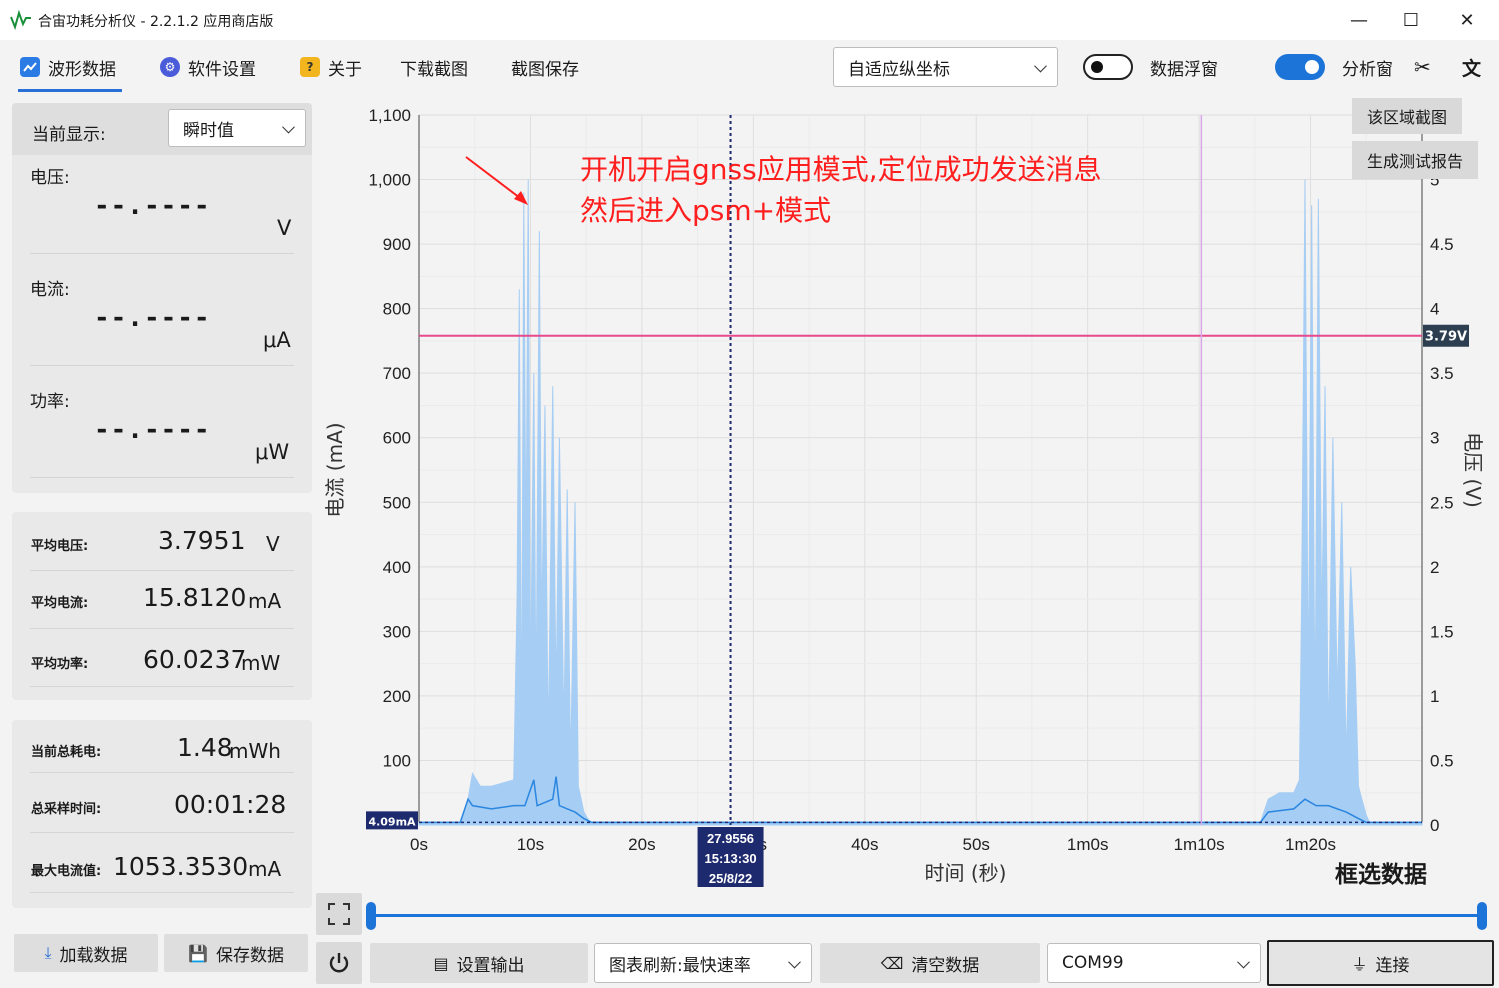  I want to click on box-select-button: 框选数据, so click(1381, 872).